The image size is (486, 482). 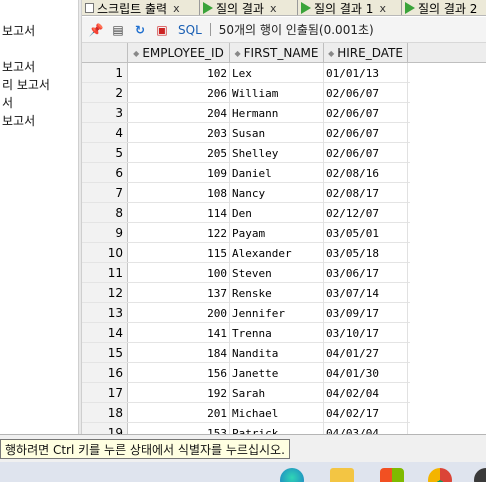 I want to click on edge-icon, so click(x=292, y=475).